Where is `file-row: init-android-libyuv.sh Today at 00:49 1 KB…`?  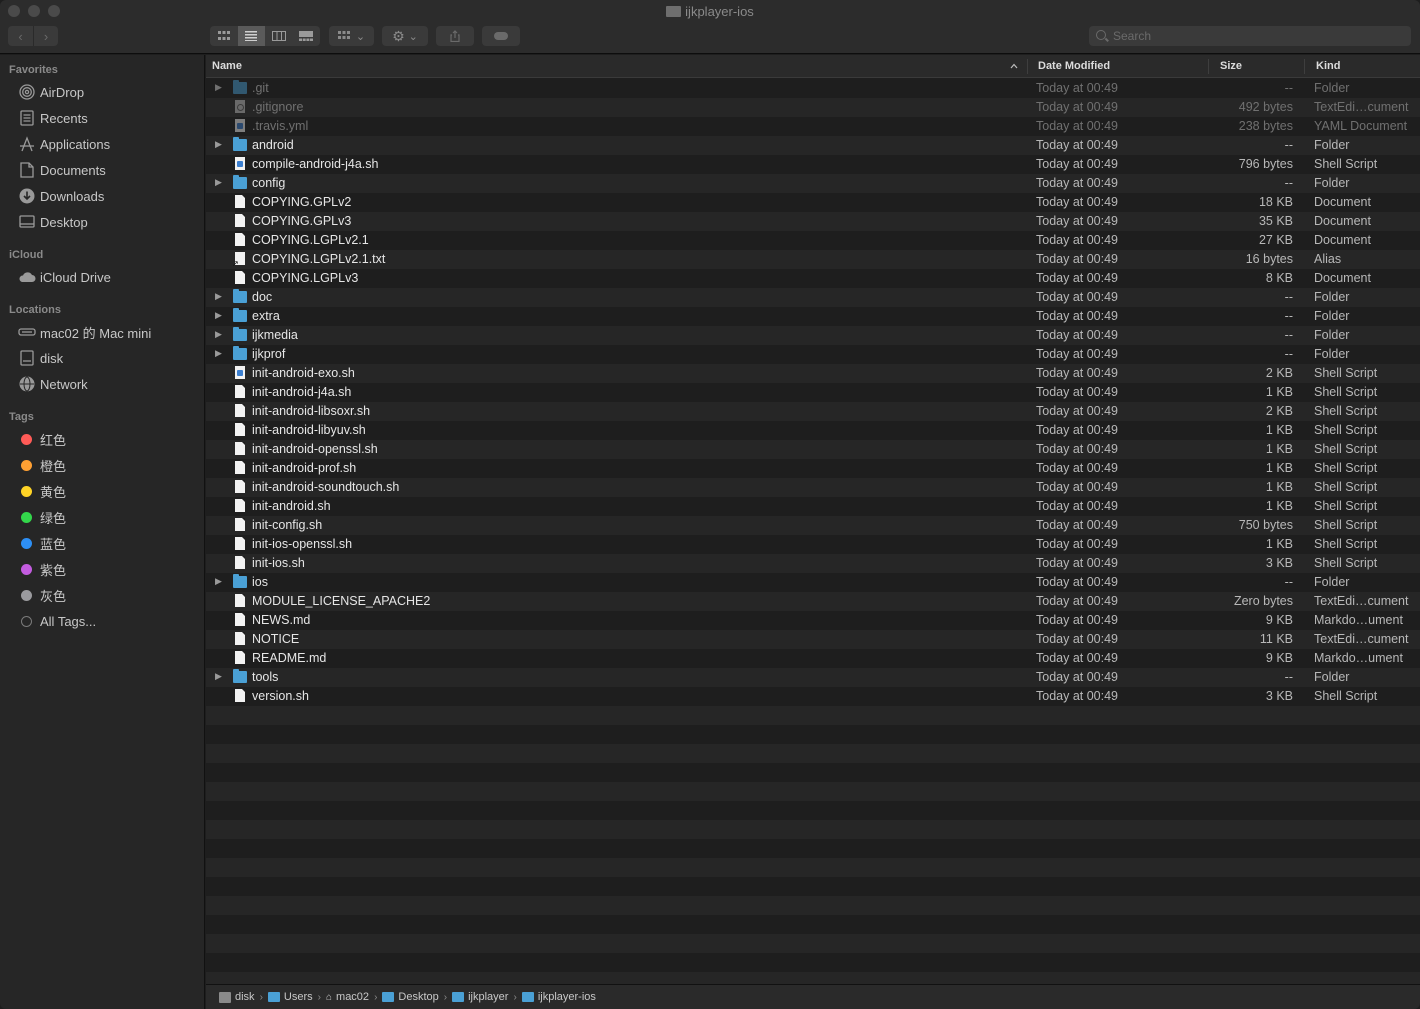 file-row: init-android-libyuv.sh Today at 00:49 1 KB… is located at coordinates (813, 430).